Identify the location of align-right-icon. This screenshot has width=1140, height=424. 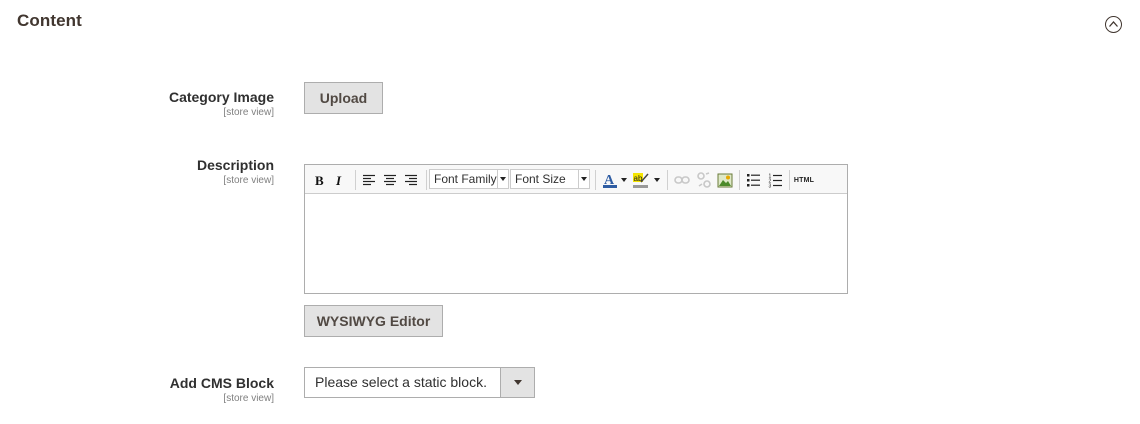
(411, 180).